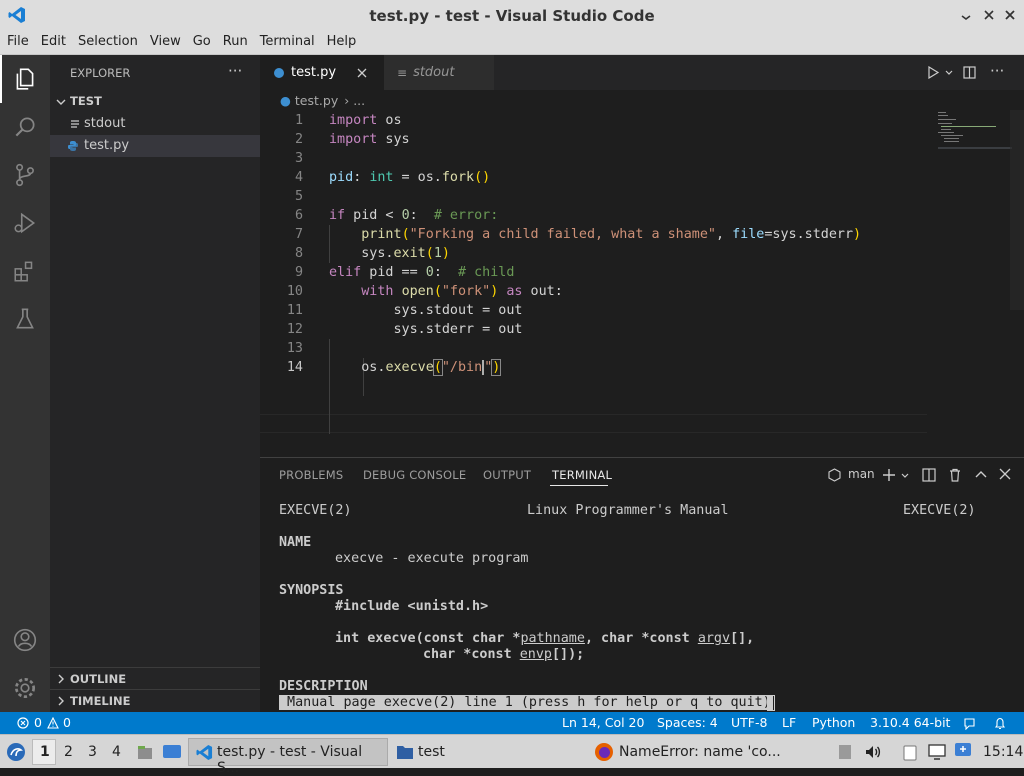 The height and width of the screenshot is (776, 1024). Describe the element at coordinates (603, 722) in the screenshot. I see `cursor-position: Ln 14, Col 20` at that location.